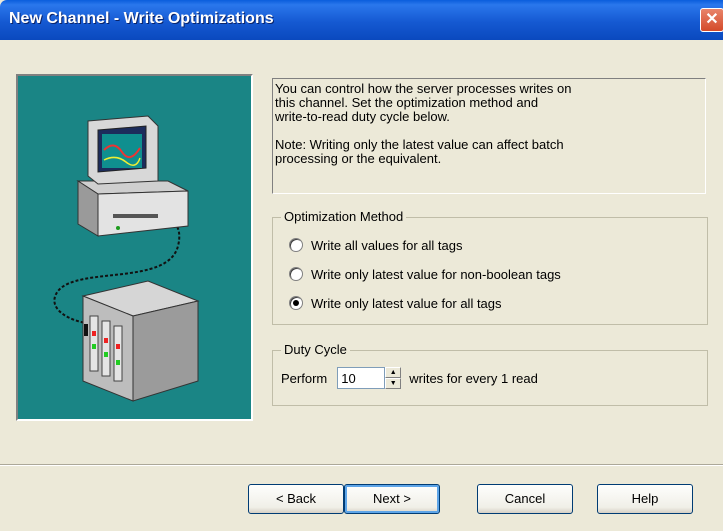 This screenshot has width=723, height=531. What do you see at coordinates (140, 341) in the screenshot?
I see `plc-device-icon` at bounding box center [140, 341].